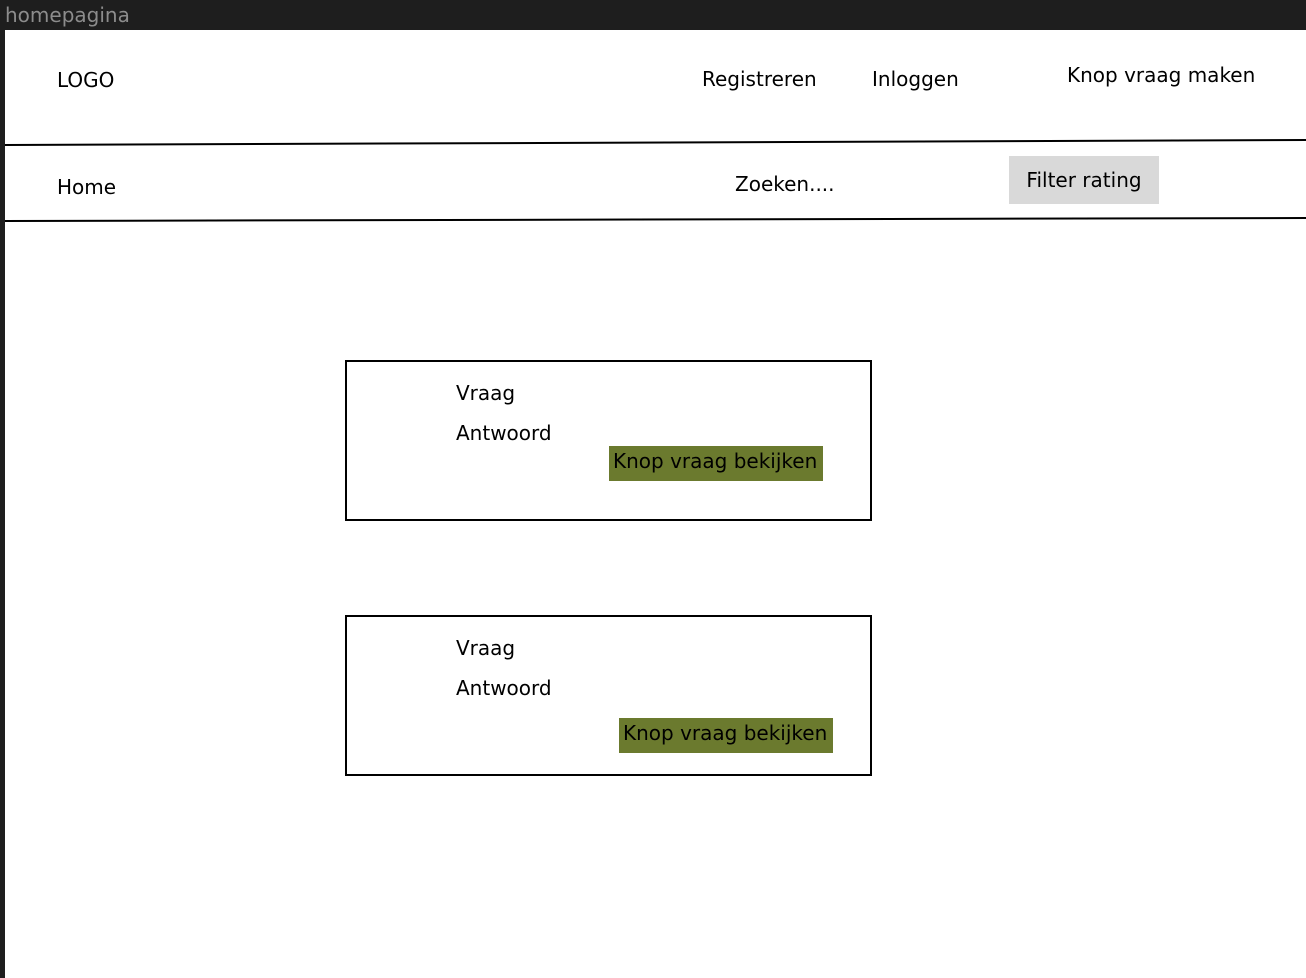  What do you see at coordinates (67, 15) in the screenshot?
I see `frame-title: homepagina` at bounding box center [67, 15].